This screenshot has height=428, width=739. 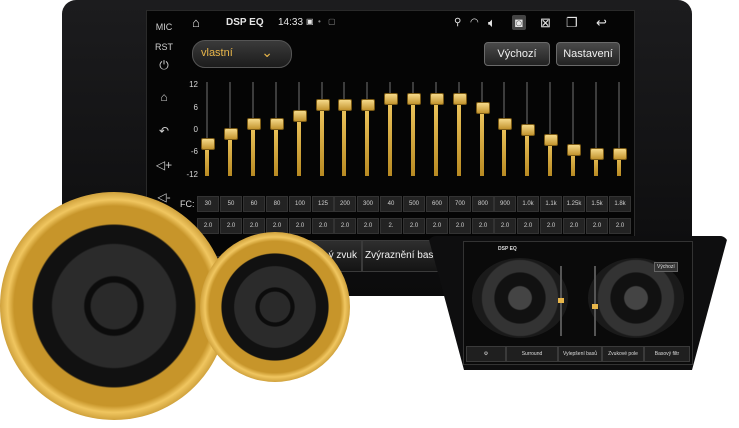 What do you see at coordinates (164, 47) in the screenshot?
I see `rst-button: RST` at bounding box center [164, 47].